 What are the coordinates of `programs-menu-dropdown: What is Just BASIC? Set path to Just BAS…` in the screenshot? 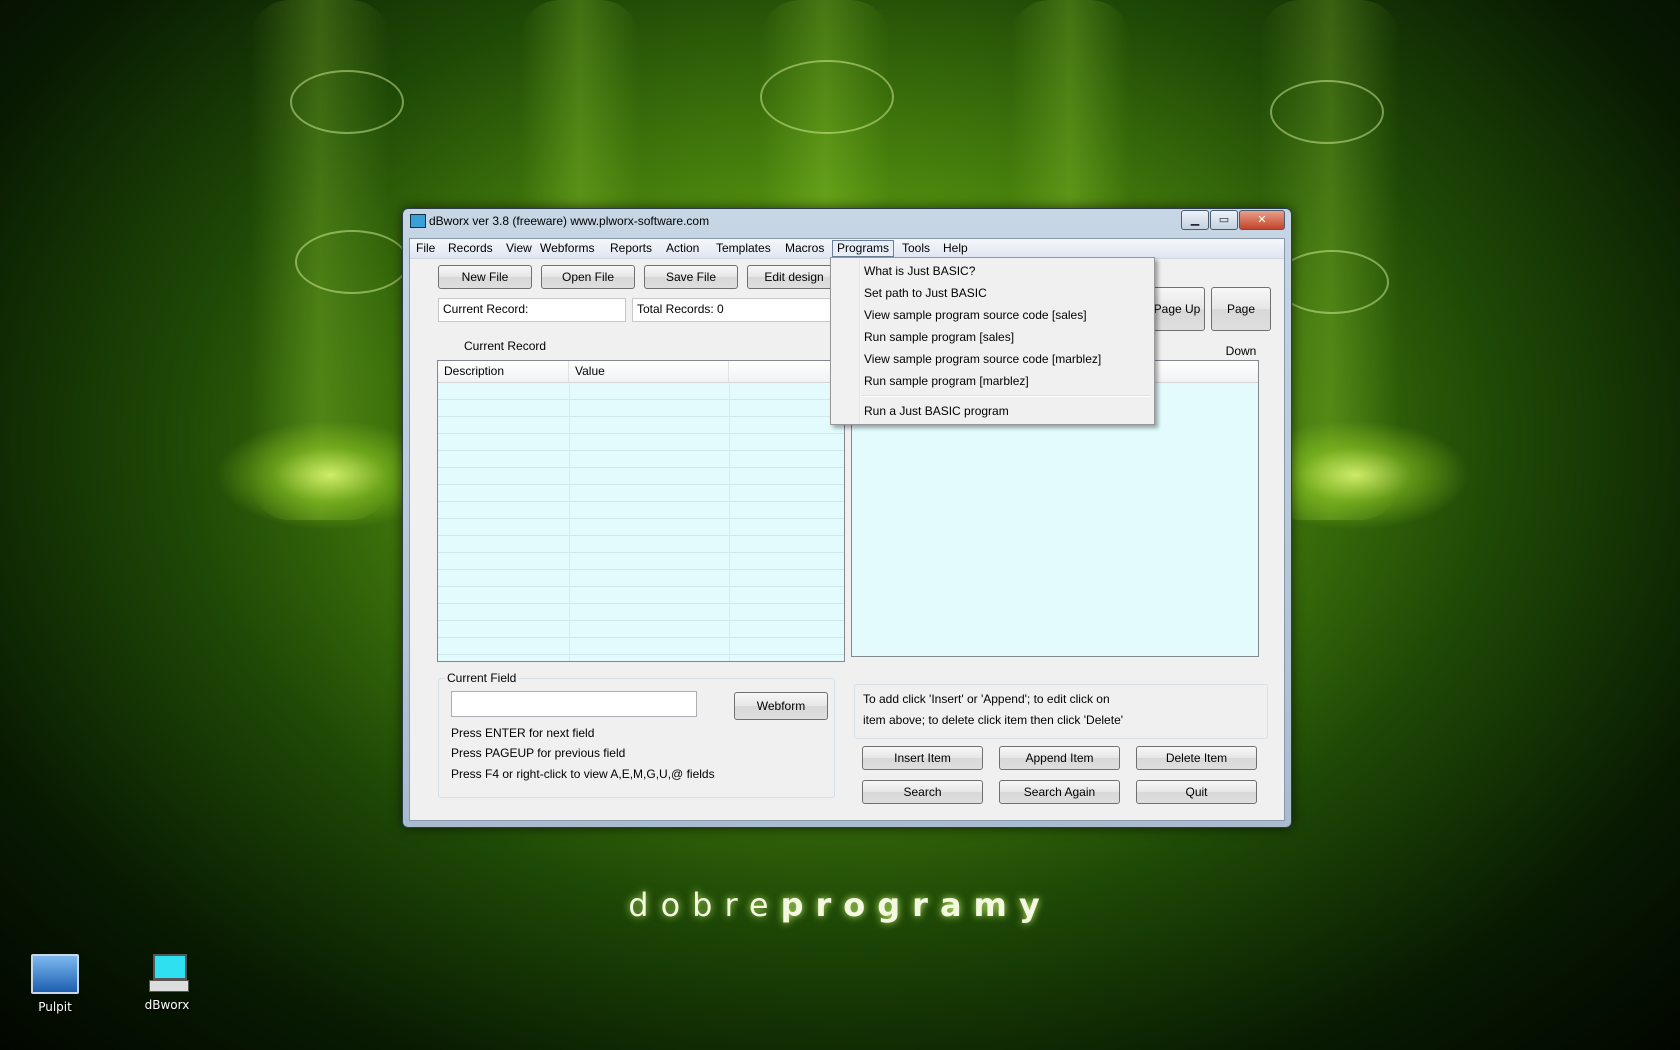 It's located at (992, 341).